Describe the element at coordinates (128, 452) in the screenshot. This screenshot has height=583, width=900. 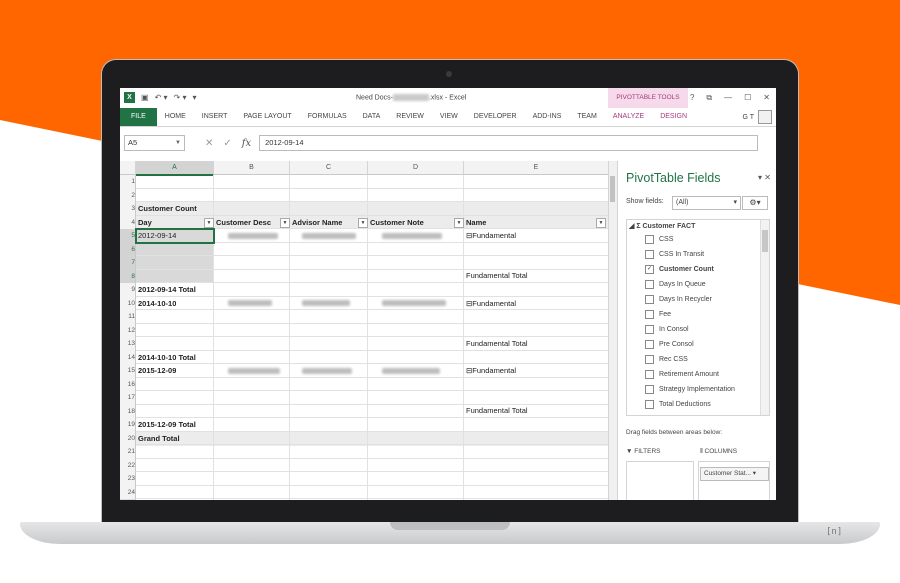
I see `row-header: 21` at that location.